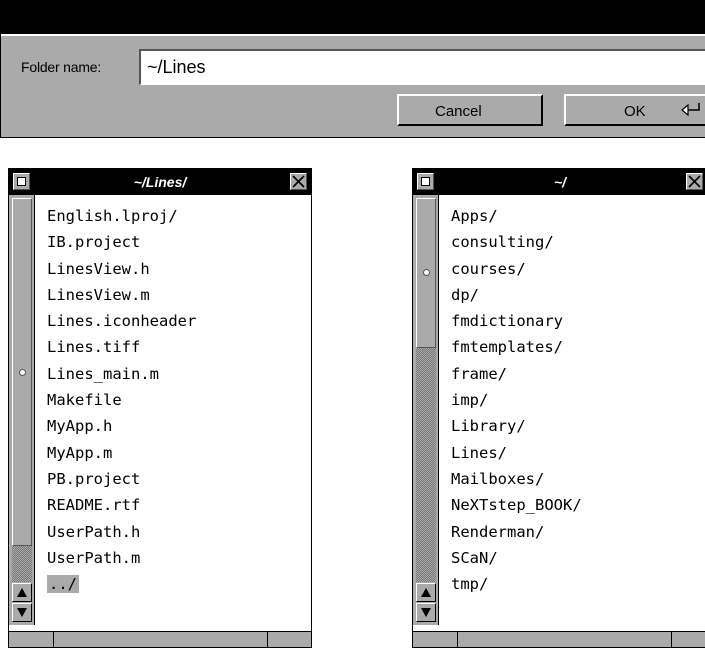  I want to click on list-item: Lines.iconheader, so click(117, 321).